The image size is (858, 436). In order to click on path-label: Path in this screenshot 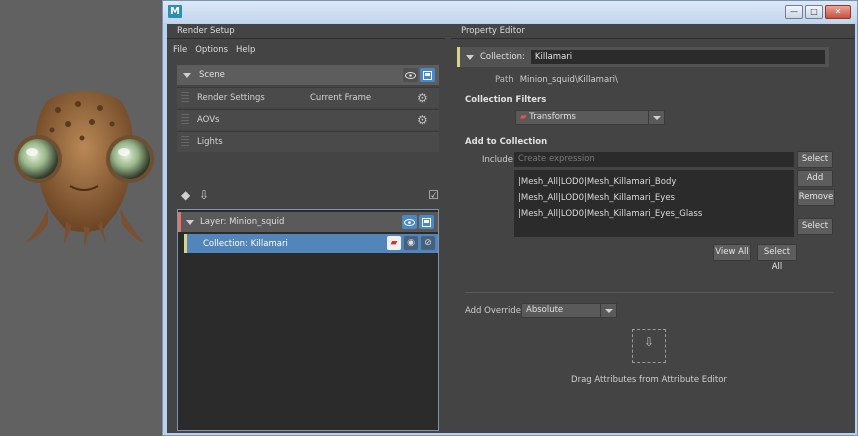, I will do `click(504, 80)`.